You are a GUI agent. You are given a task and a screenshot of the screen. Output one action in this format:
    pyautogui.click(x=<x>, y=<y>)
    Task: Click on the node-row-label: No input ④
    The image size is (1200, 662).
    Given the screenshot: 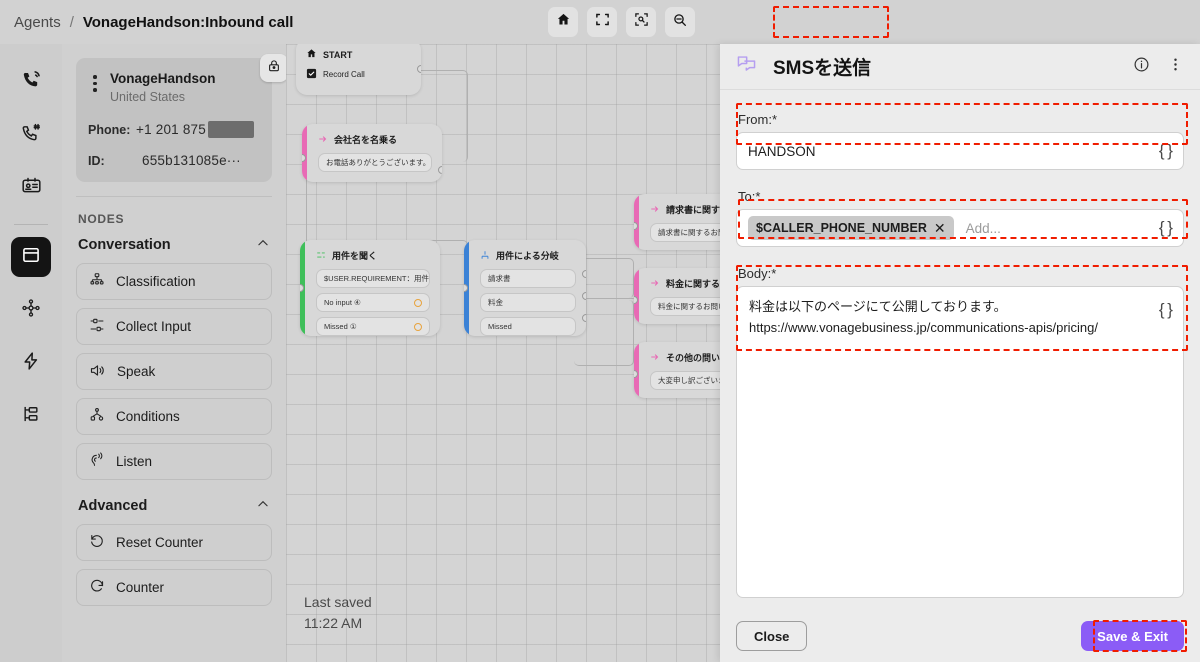 What is the action you would take?
    pyautogui.click(x=342, y=302)
    